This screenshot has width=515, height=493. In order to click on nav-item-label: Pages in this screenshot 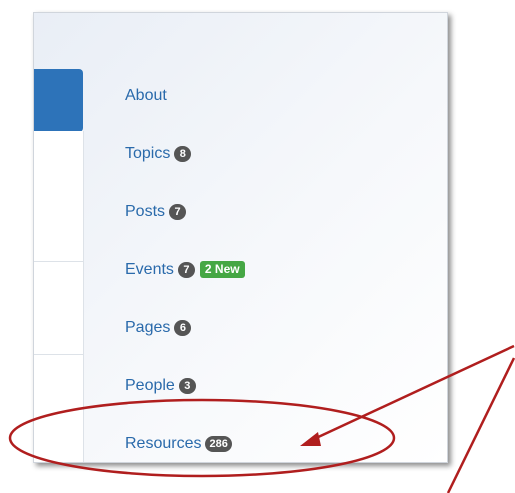, I will do `click(148, 327)`.